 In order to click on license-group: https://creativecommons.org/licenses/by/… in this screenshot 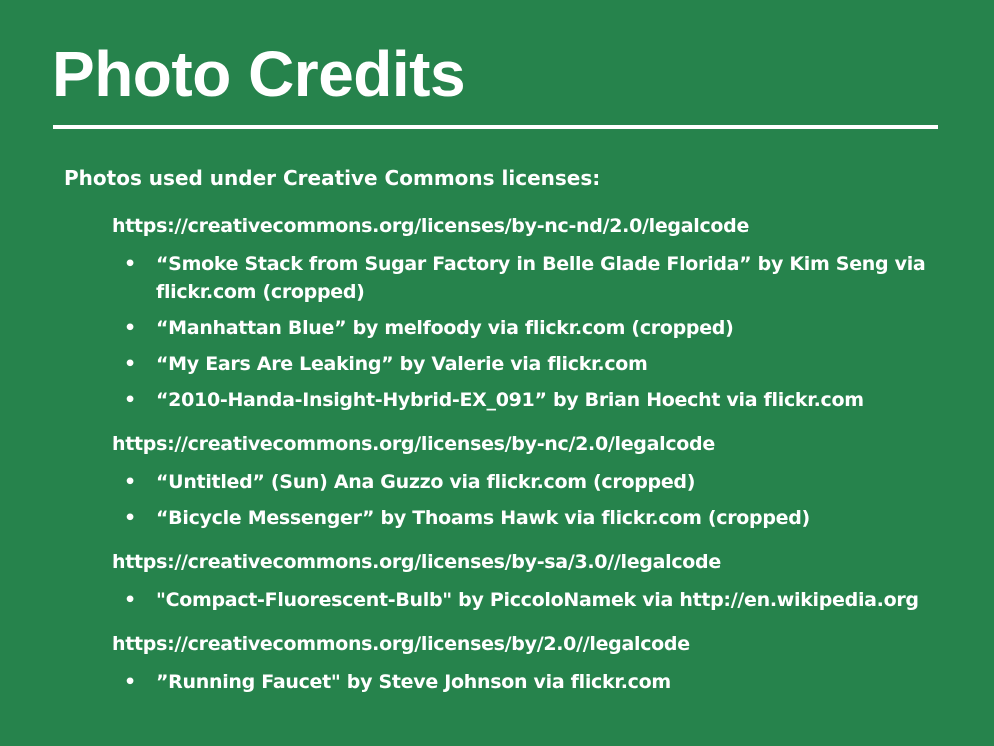, I will do `click(527, 663)`.